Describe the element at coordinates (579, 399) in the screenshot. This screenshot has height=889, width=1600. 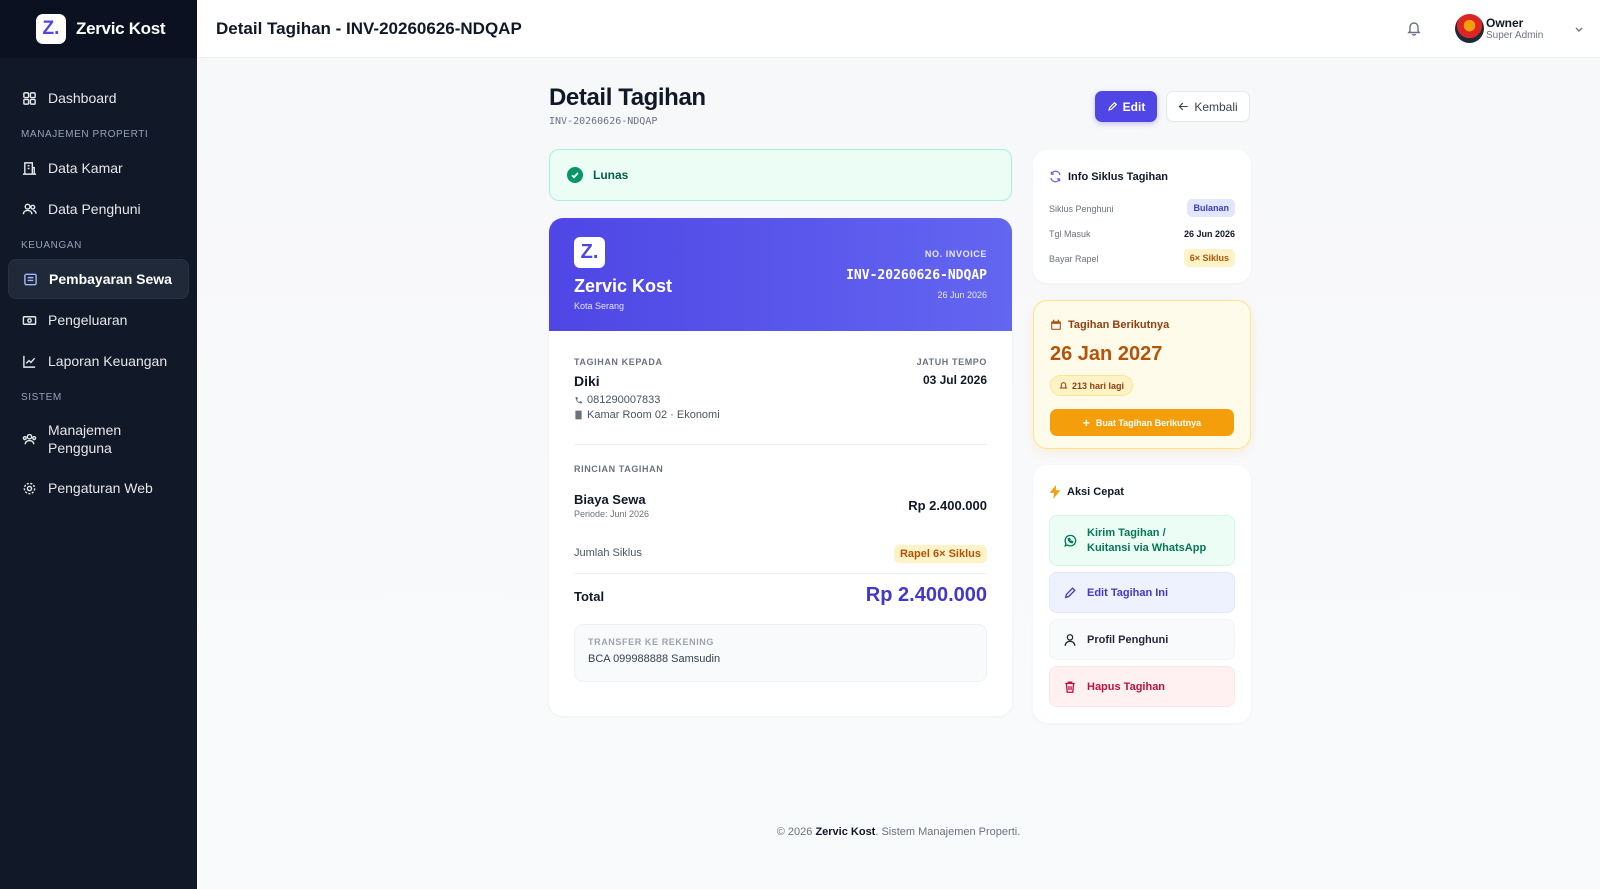
I see `phone-icon` at that location.